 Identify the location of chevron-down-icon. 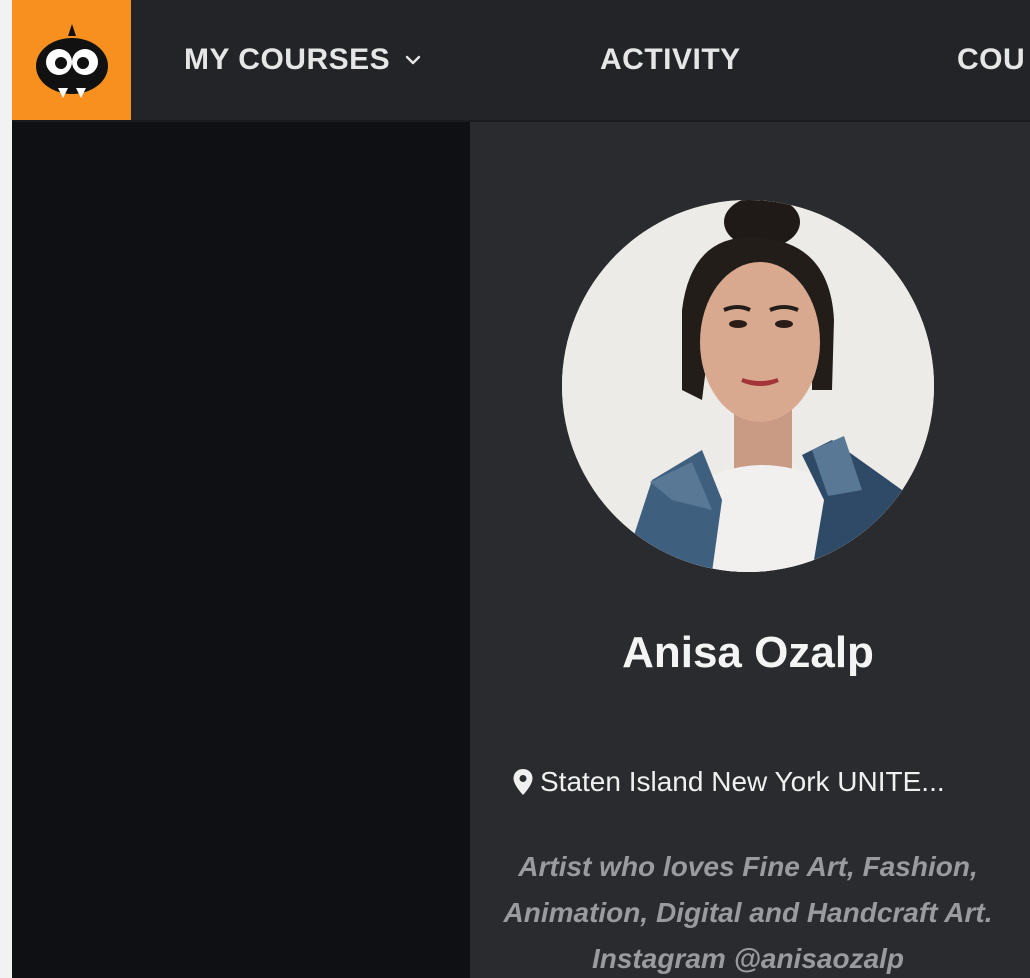
(413, 60).